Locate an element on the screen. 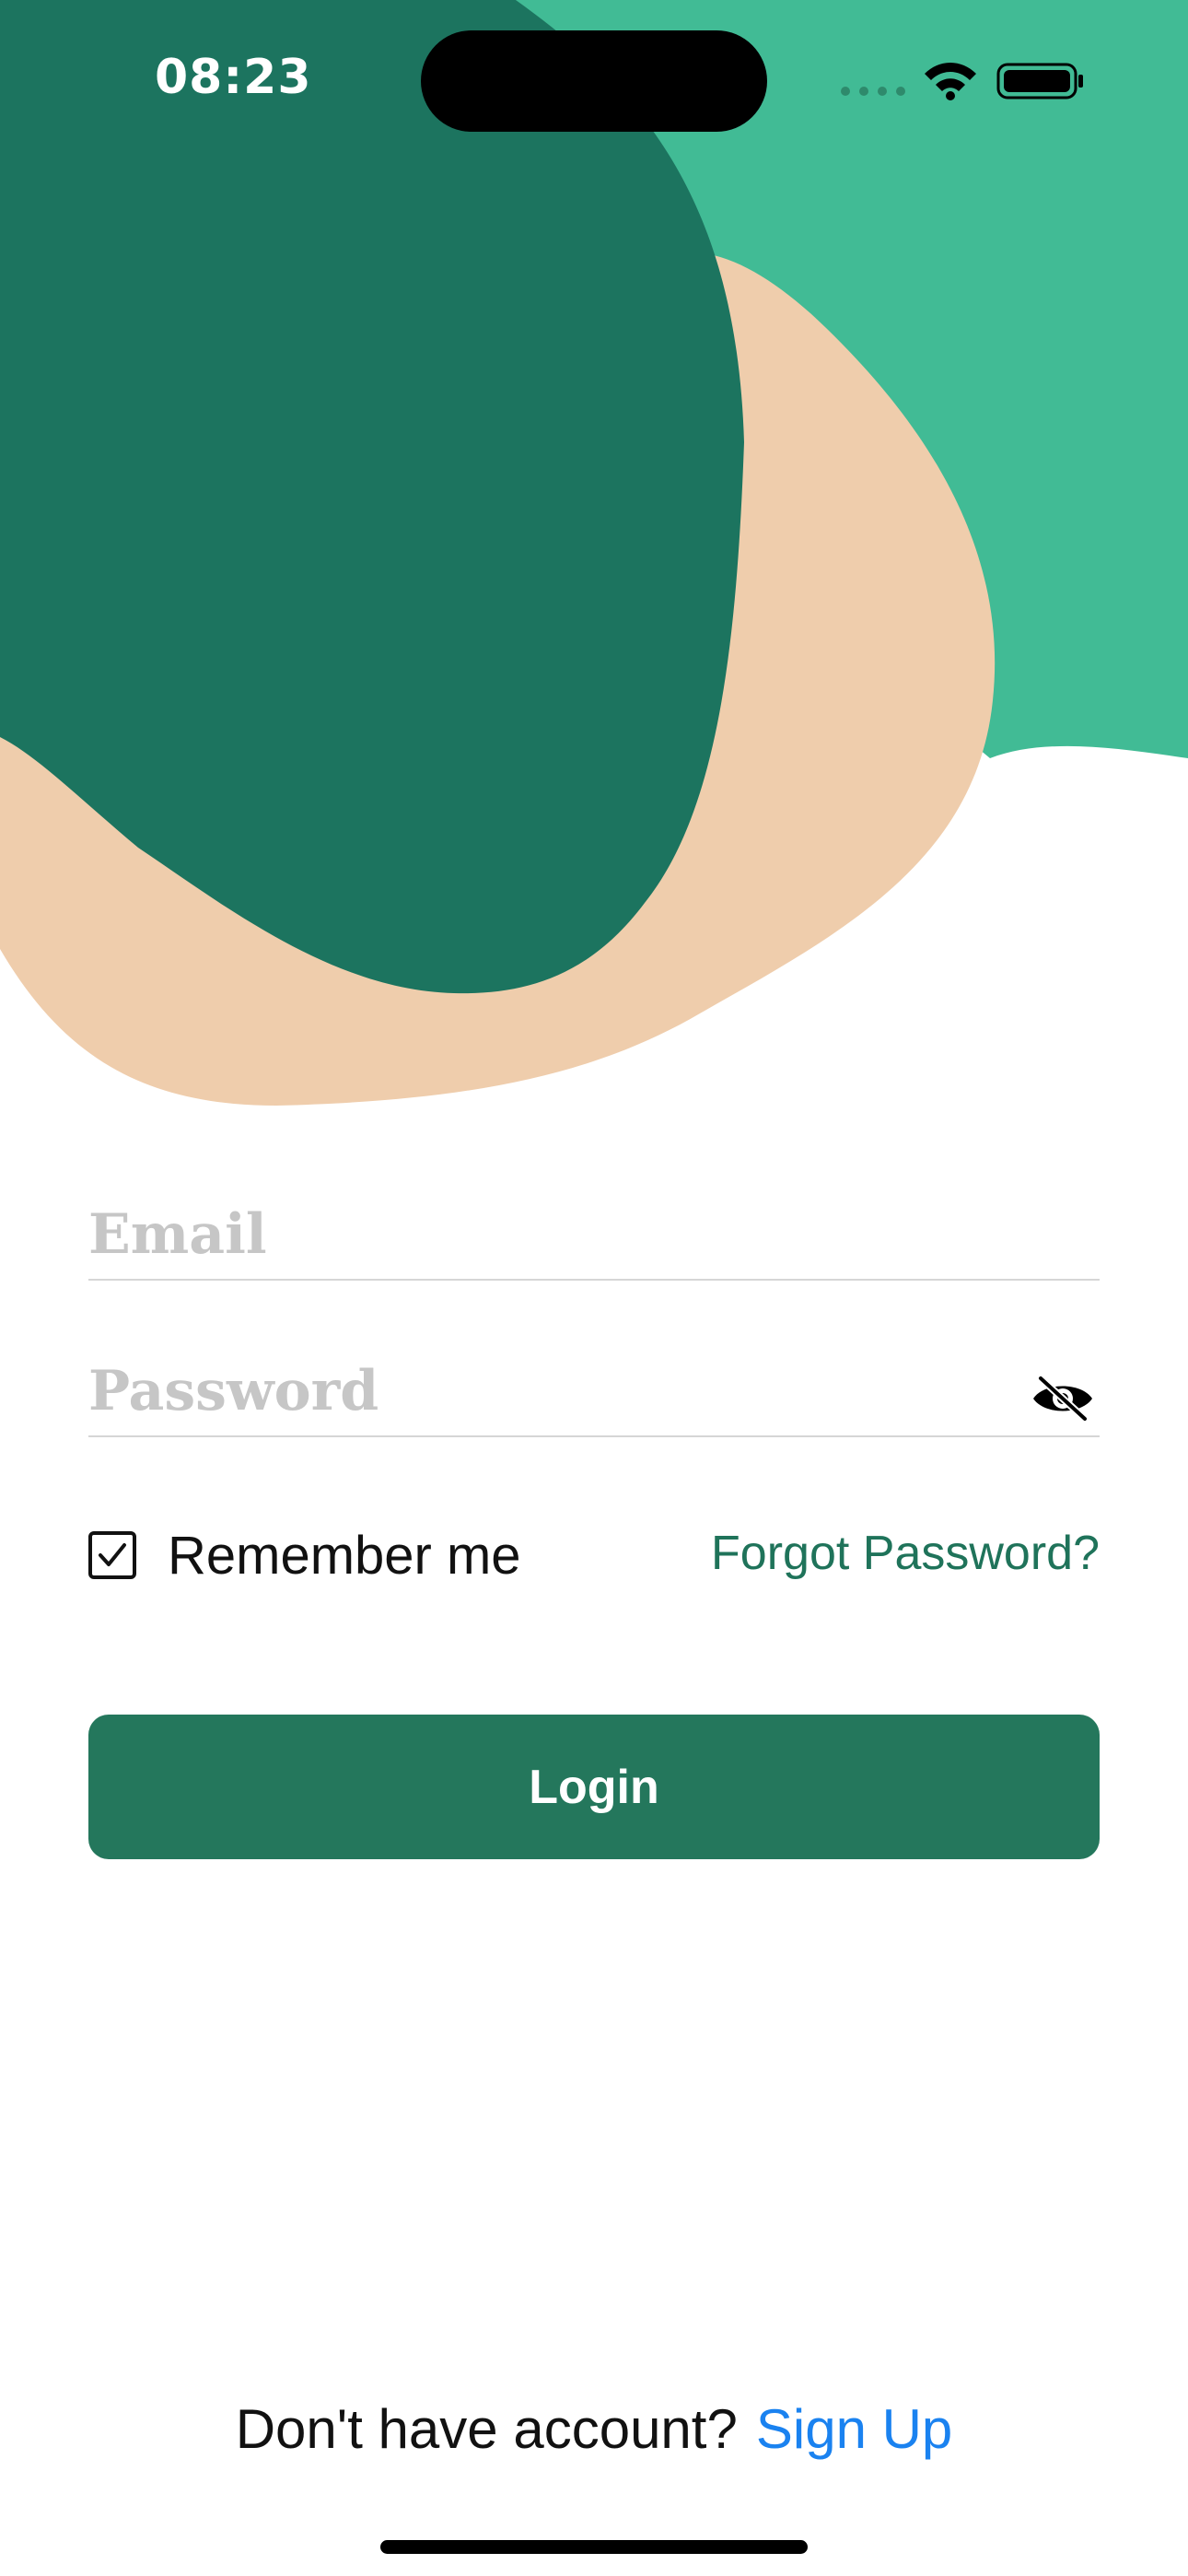 This screenshot has height=2576, width=1188. signup-link: Sign Up is located at coordinates (854, 2429).